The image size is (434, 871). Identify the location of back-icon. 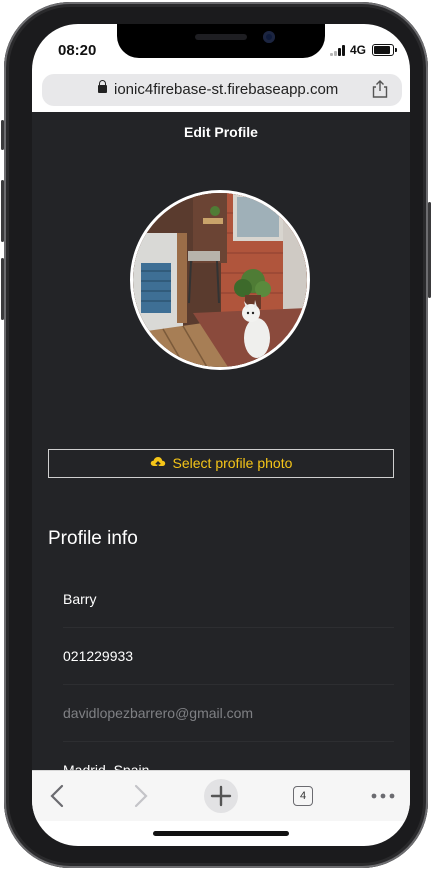
(58, 796).